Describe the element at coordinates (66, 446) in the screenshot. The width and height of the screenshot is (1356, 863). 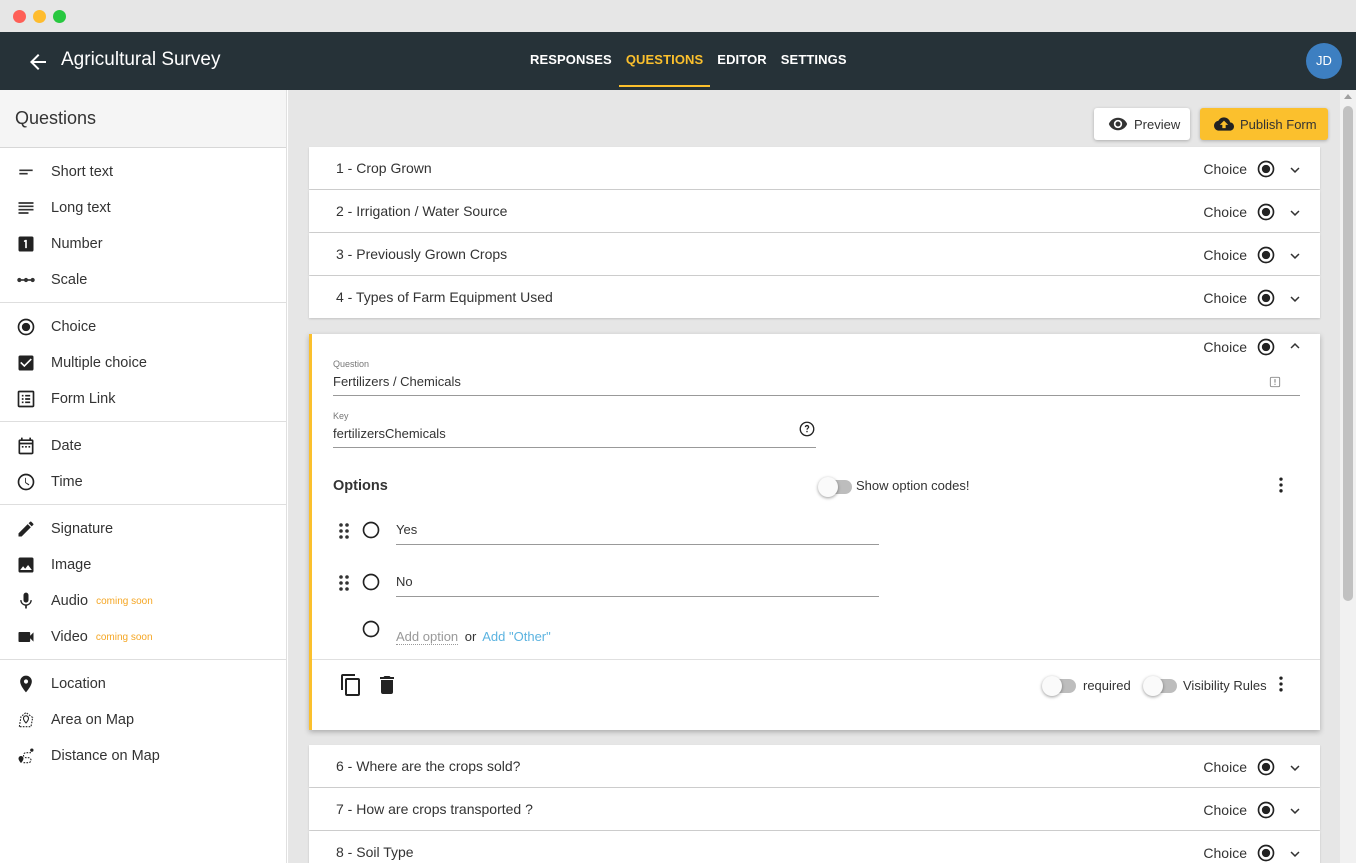
I see `sidebar-item-label: Date` at that location.